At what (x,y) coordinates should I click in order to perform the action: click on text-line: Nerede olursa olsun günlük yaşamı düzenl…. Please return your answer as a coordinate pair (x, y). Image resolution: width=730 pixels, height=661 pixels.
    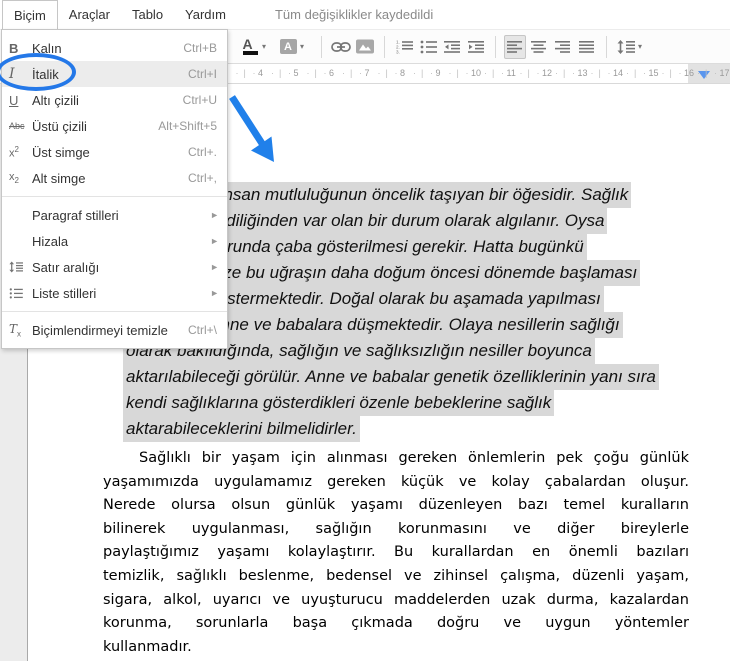
    Looking at the image, I should click on (396, 505).